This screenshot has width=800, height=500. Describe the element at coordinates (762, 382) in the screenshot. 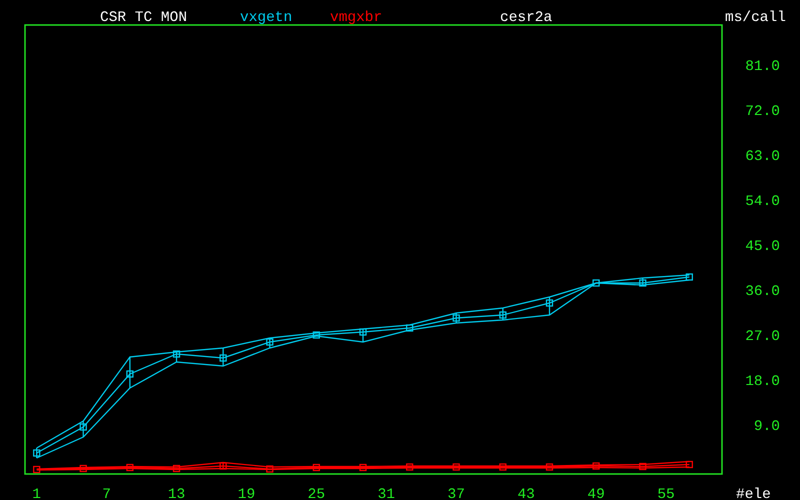

I see `y-tick-label: 18.0` at that location.